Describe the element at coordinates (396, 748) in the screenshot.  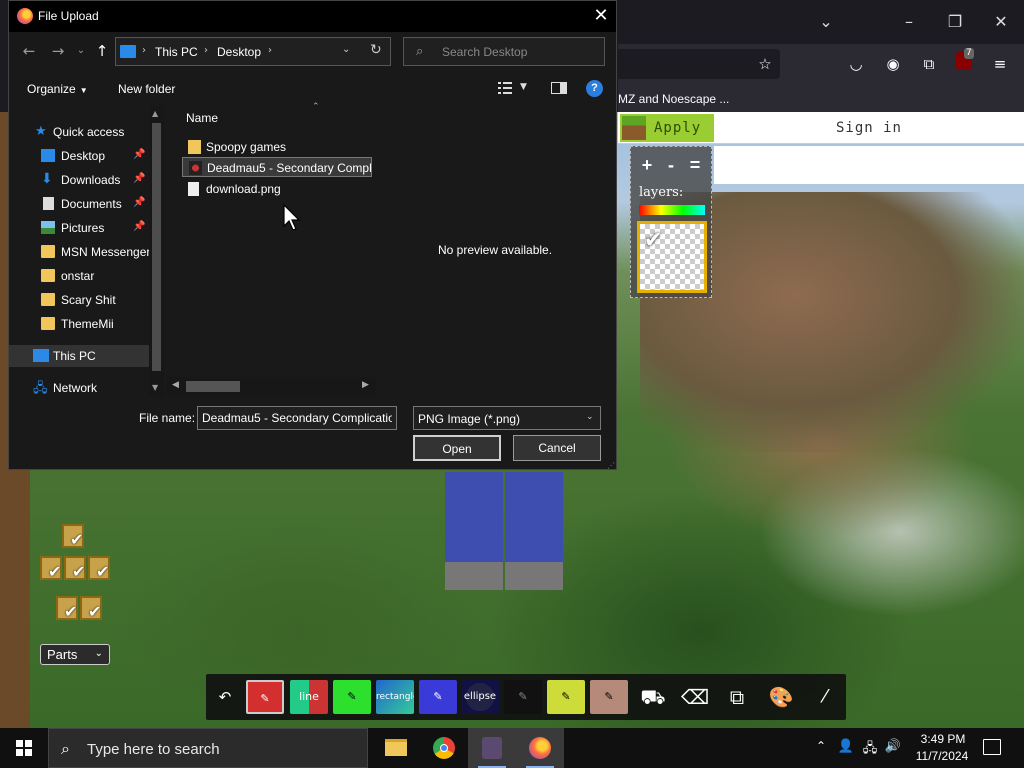
I see `file-explorer-app` at that location.